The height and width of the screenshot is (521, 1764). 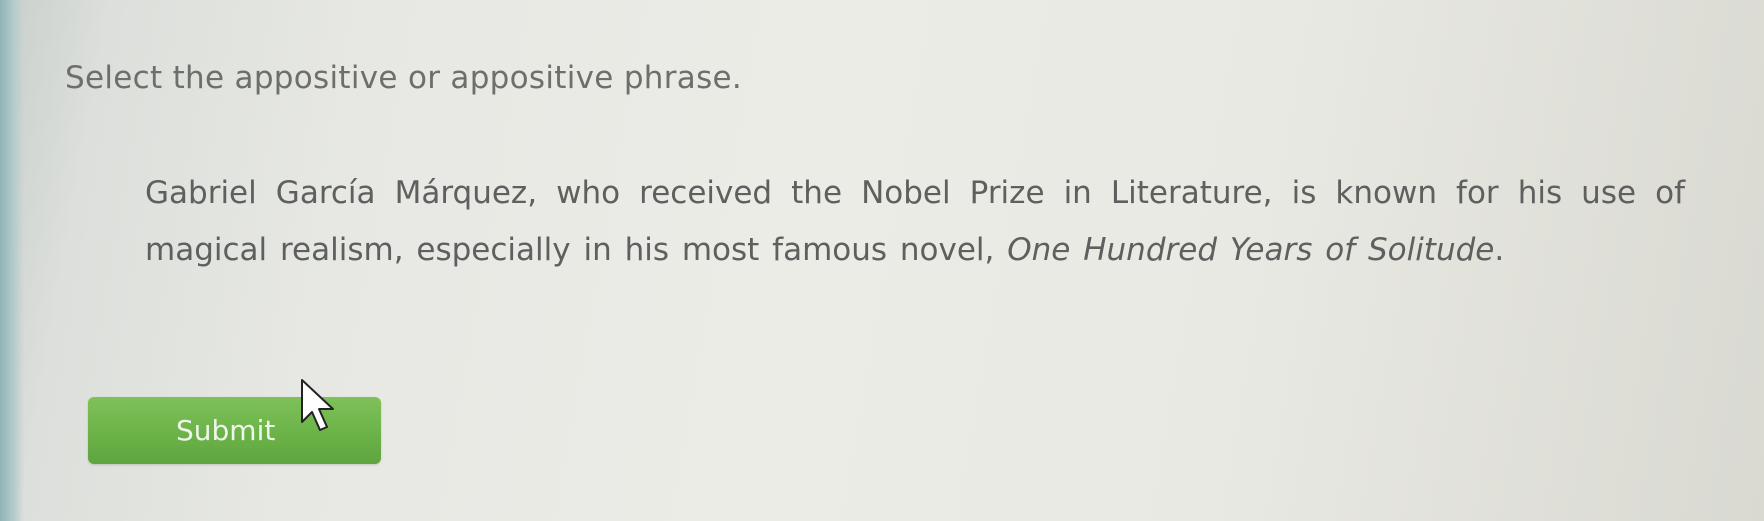 What do you see at coordinates (1250, 250) in the screenshot?
I see `novel-title: One Hundred Years of Solitude` at bounding box center [1250, 250].